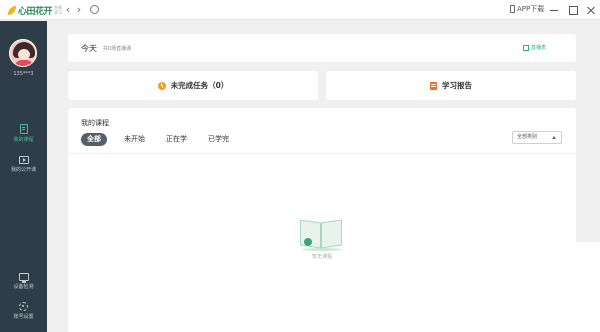 Image resolution: width=600 pixels, height=332 pixels. Describe the element at coordinates (554, 10) in the screenshot. I see `minimize-button` at that location.